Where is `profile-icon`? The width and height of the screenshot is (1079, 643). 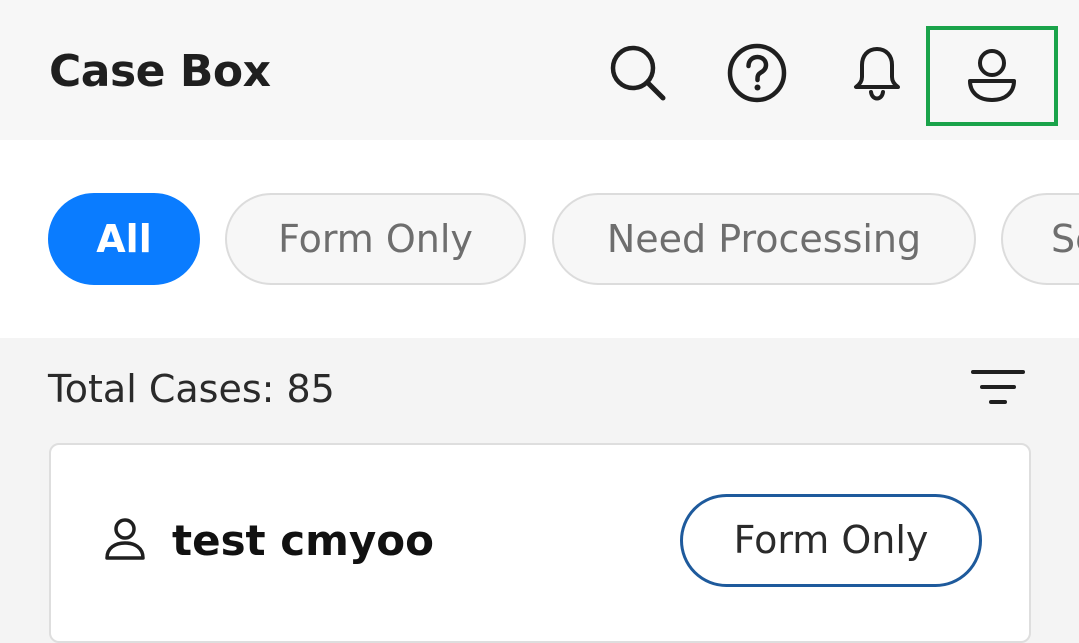
profile-icon is located at coordinates (992, 76).